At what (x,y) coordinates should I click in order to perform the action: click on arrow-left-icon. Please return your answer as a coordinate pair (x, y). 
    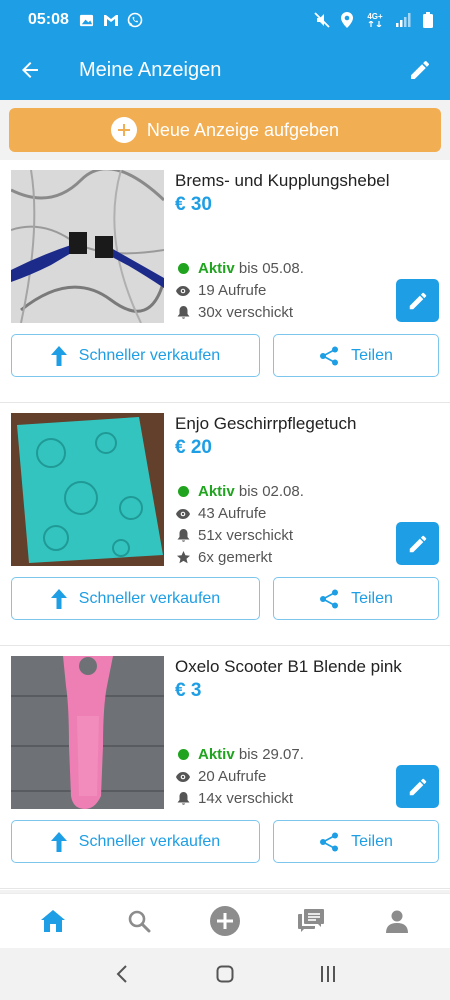
    Looking at the image, I should click on (30, 70).